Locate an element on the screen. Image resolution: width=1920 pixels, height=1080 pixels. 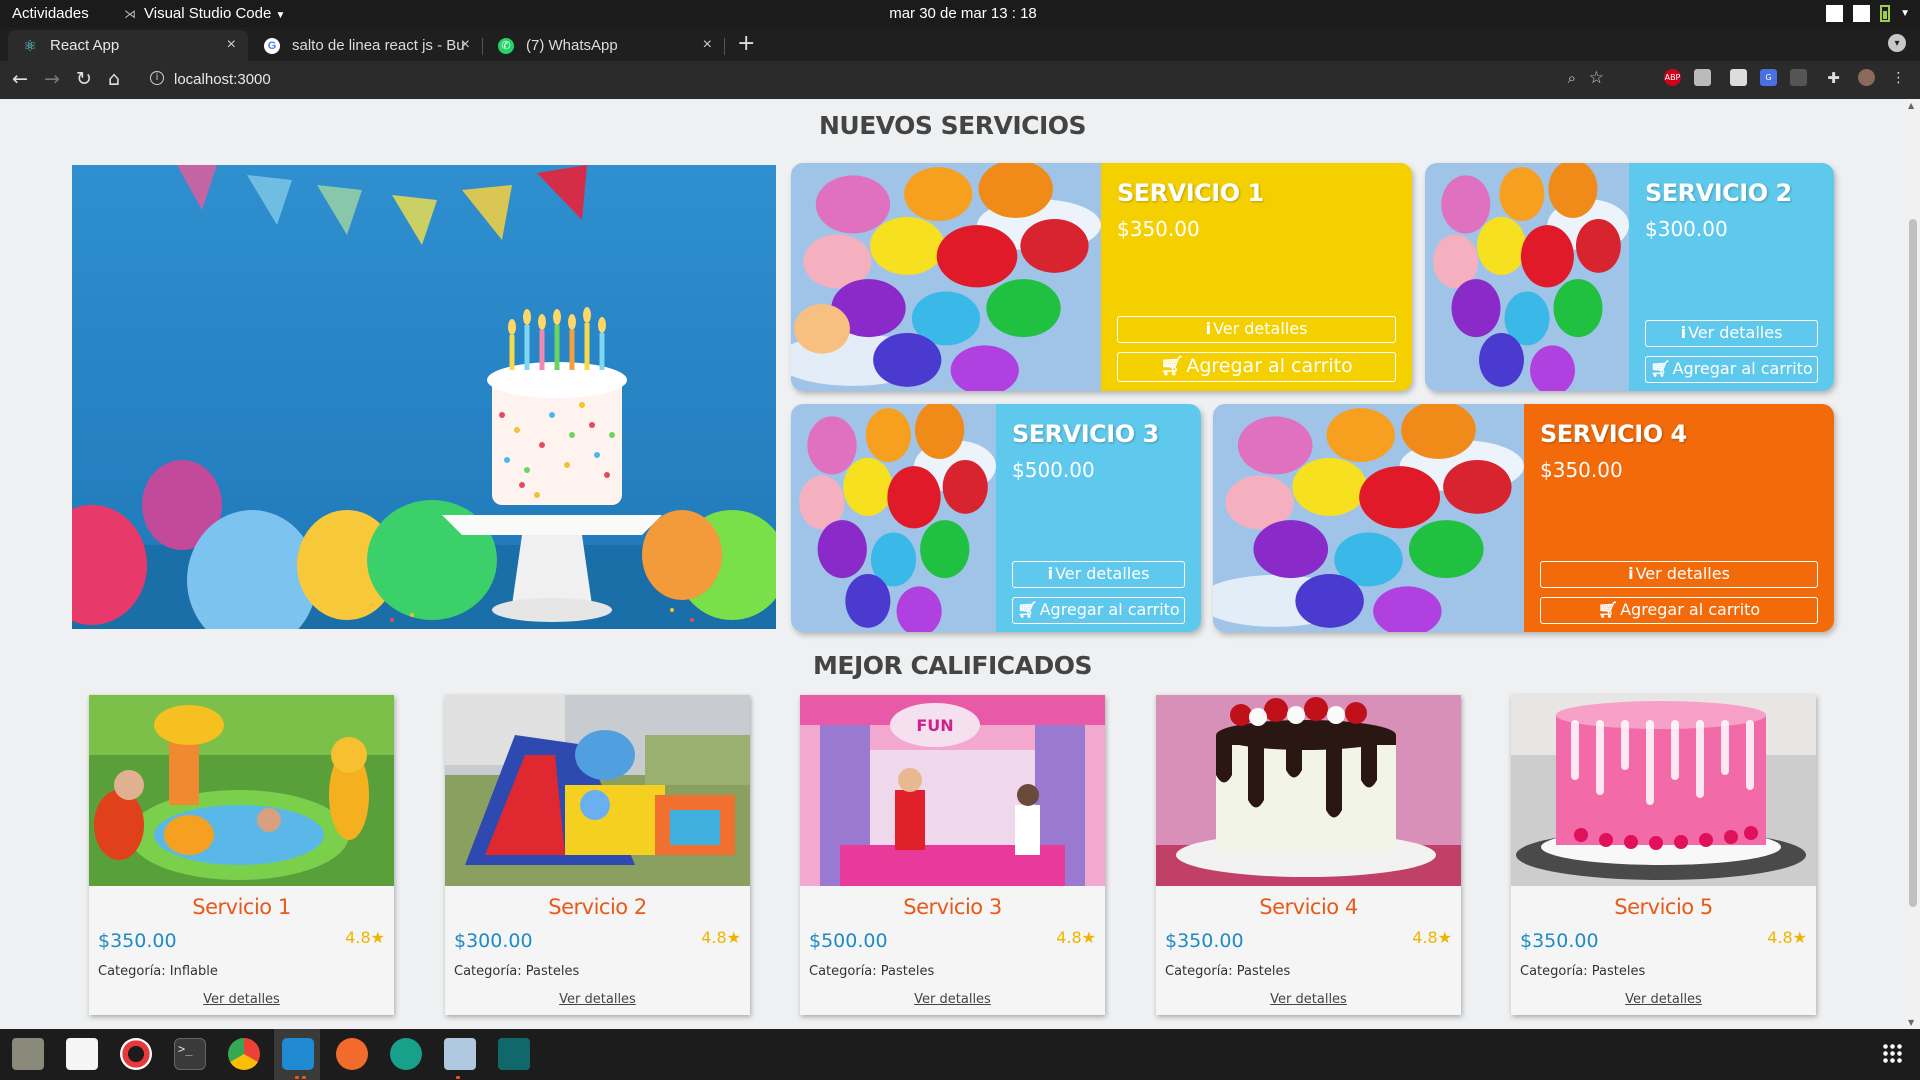
menu-kebab-icon: ⋮ is located at coordinates (1898, 77).